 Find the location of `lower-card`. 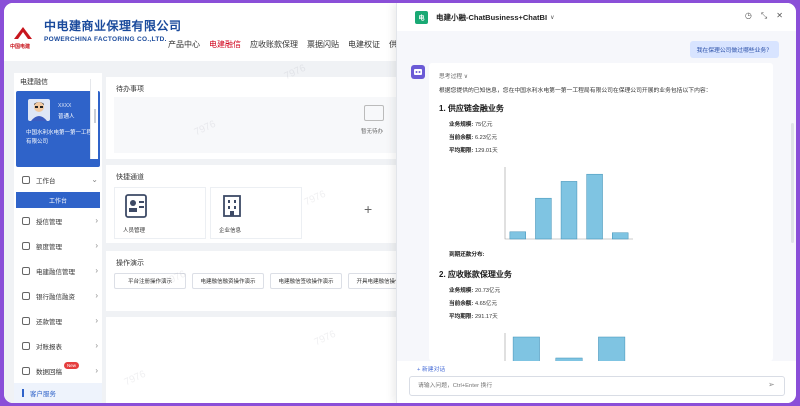

lower-card is located at coordinates (251, 360).